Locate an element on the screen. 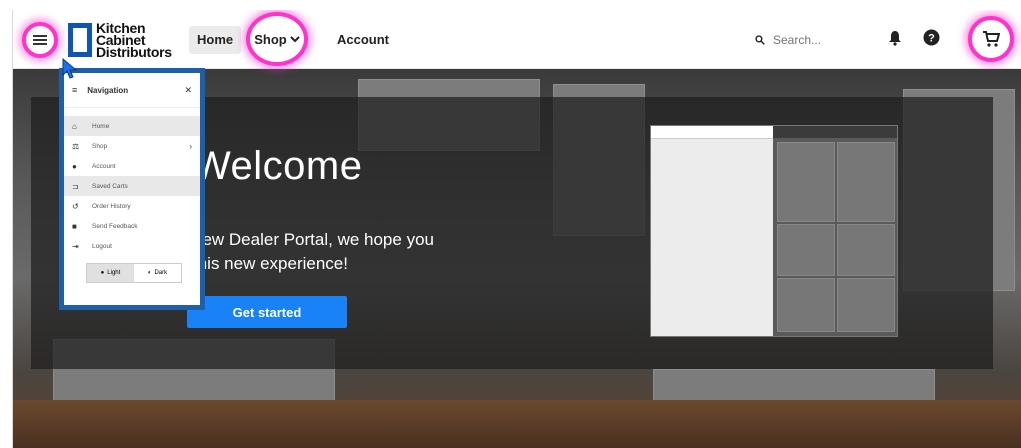  home-icon: ⌂ is located at coordinates (74, 126).